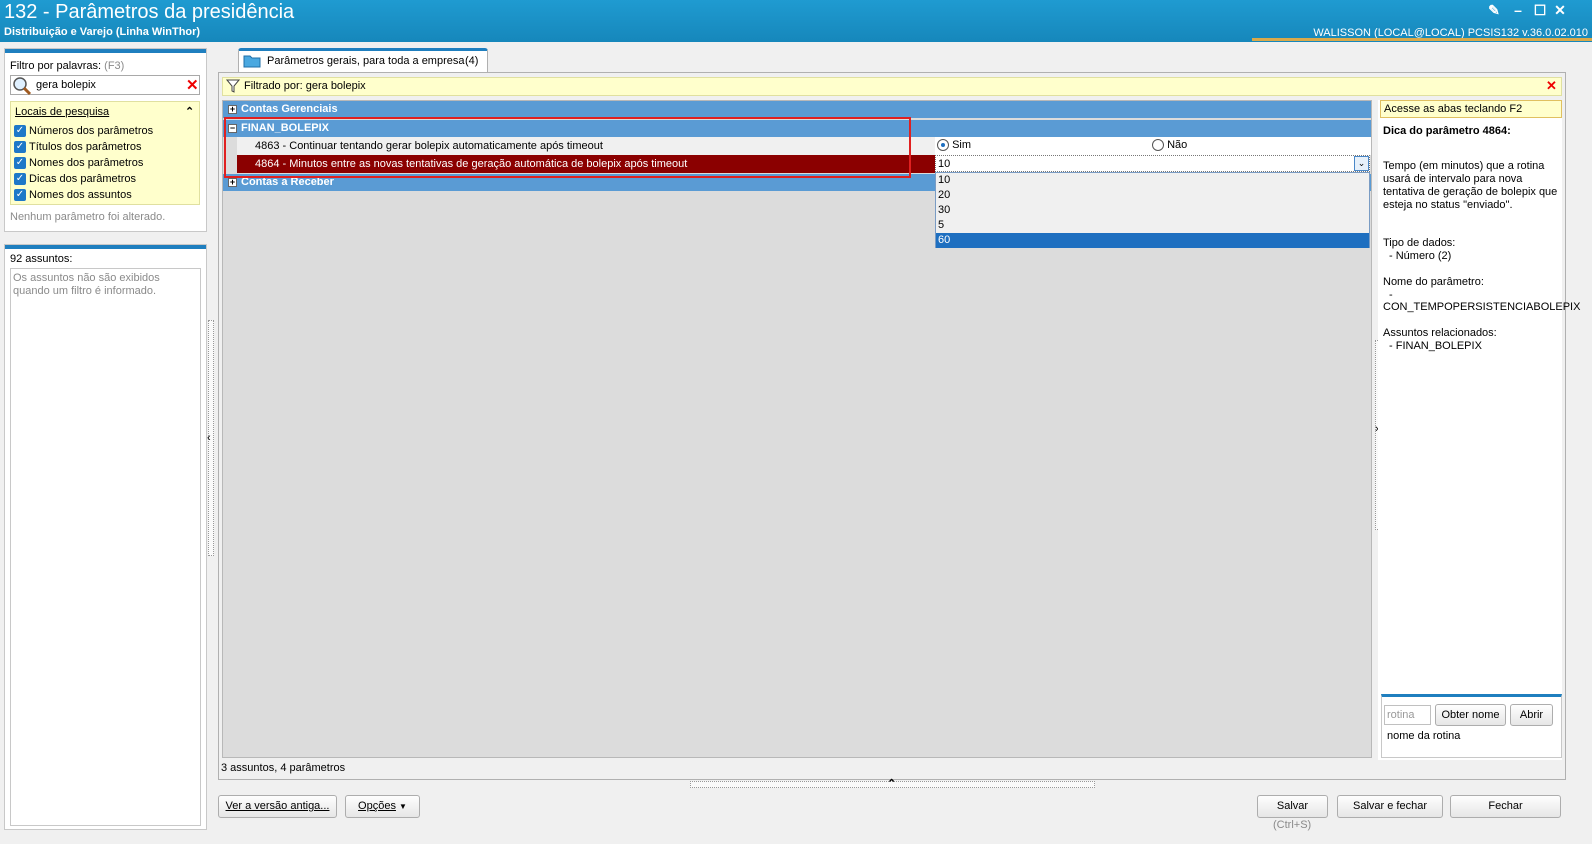 This screenshot has height=844, width=1592. What do you see at coordinates (472, 61) in the screenshot?
I see `tab-count: (4)` at bounding box center [472, 61].